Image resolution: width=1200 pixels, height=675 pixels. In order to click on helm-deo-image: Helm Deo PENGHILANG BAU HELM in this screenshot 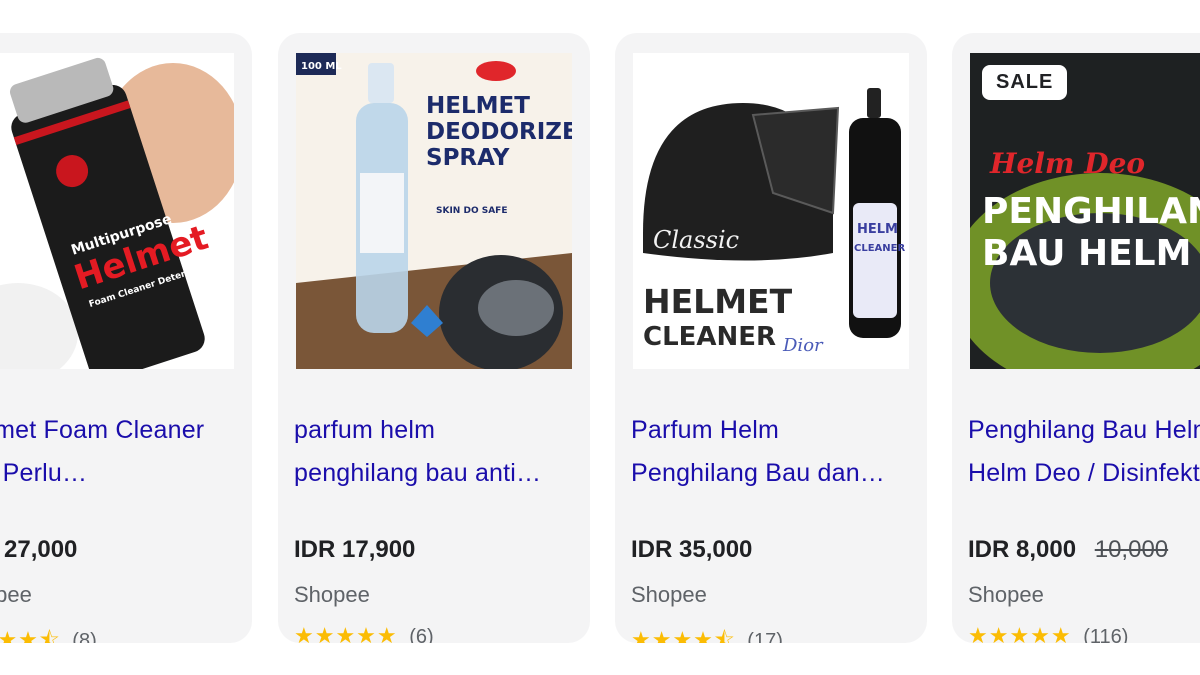, I will do `click(1085, 211)`.